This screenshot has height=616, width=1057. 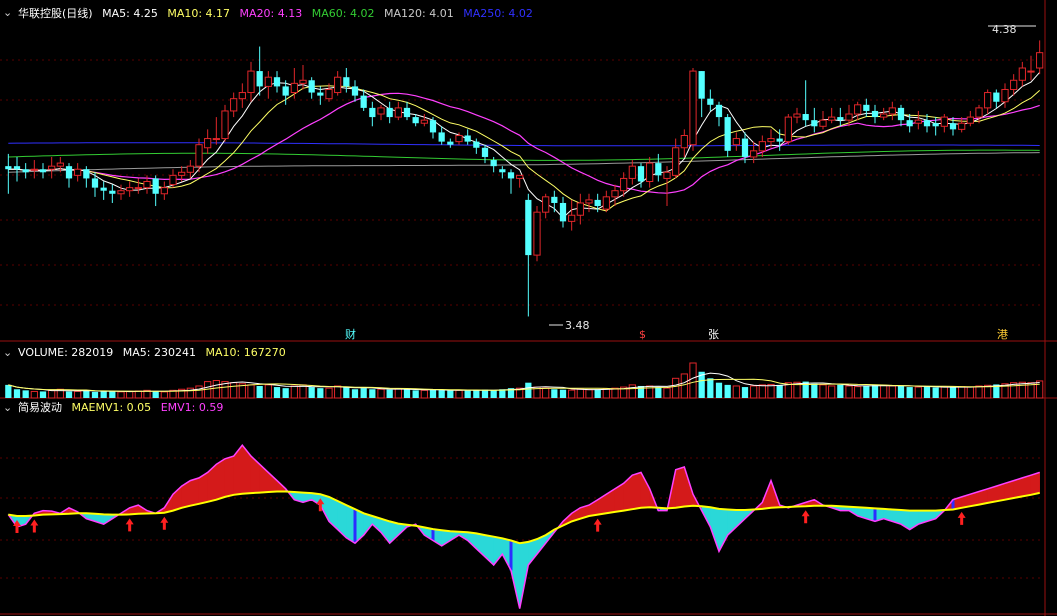 I want to click on volume-collapse-icon: ⌄, so click(x=7, y=352).